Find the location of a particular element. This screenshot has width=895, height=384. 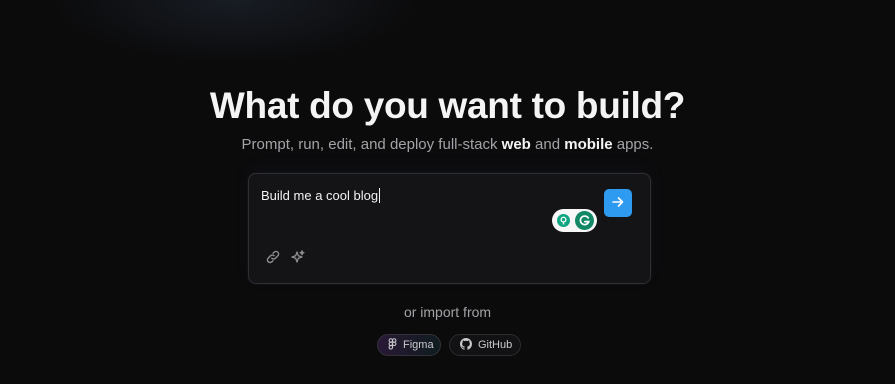

prompt-input-value: Build me a cool blog is located at coordinates (320, 195).